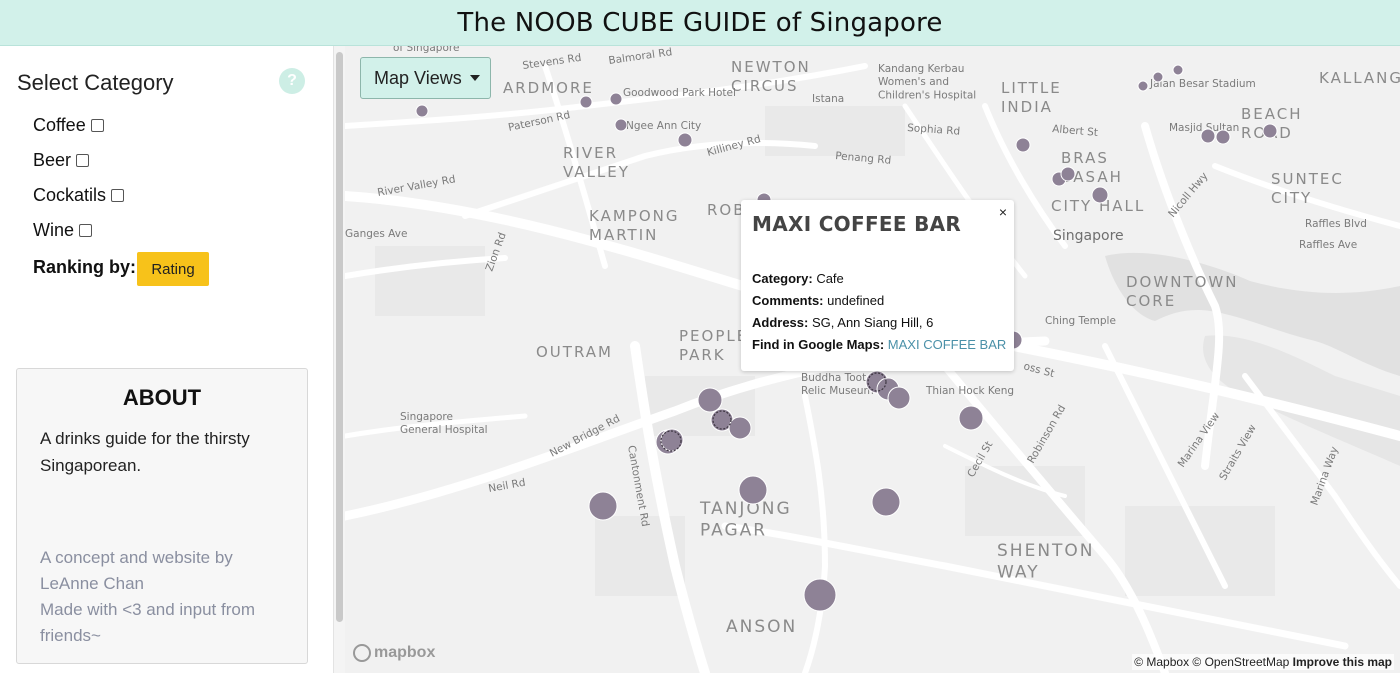 The width and height of the screenshot is (1400, 673). I want to click on category-wine: Wine, so click(63, 230).